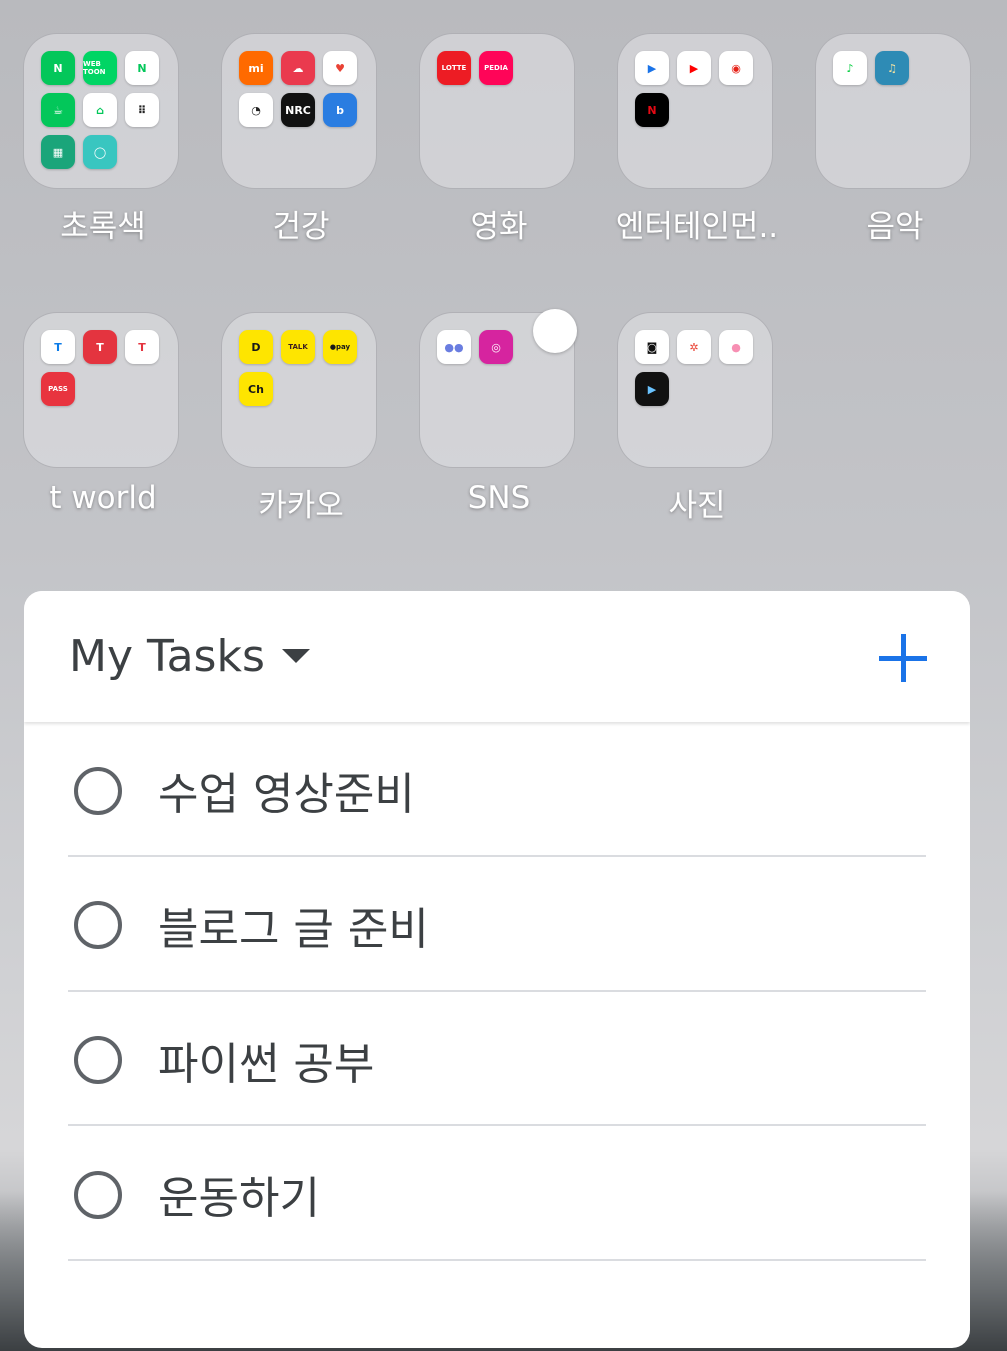 This screenshot has width=1007, height=1351. What do you see at coordinates (499, 223) in the screenshot?
I see `folder-label: 영화` at bounding box center [499, 223].